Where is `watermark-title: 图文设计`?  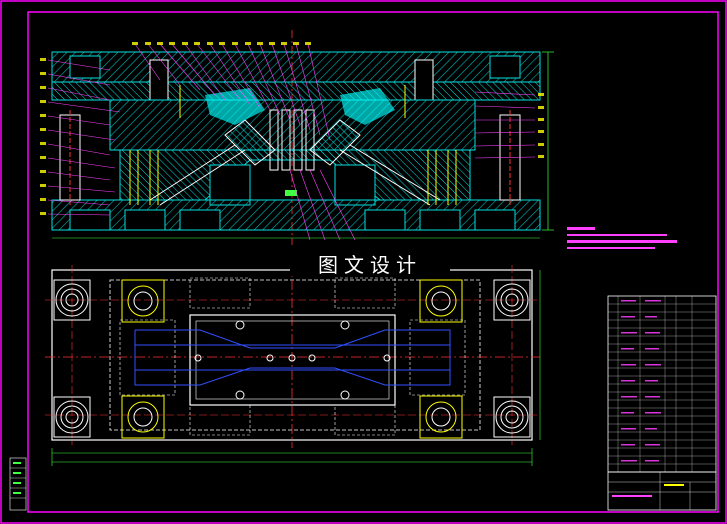
watermark-title: 图文设计 is located at coordinates (370, 264).